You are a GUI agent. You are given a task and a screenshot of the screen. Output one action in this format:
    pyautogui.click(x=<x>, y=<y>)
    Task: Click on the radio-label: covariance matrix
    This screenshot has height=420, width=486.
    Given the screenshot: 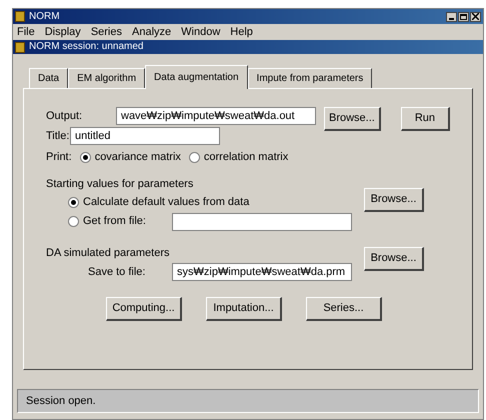 What is the action you would take?
    pyautogui.click(x=137, y=157)
    